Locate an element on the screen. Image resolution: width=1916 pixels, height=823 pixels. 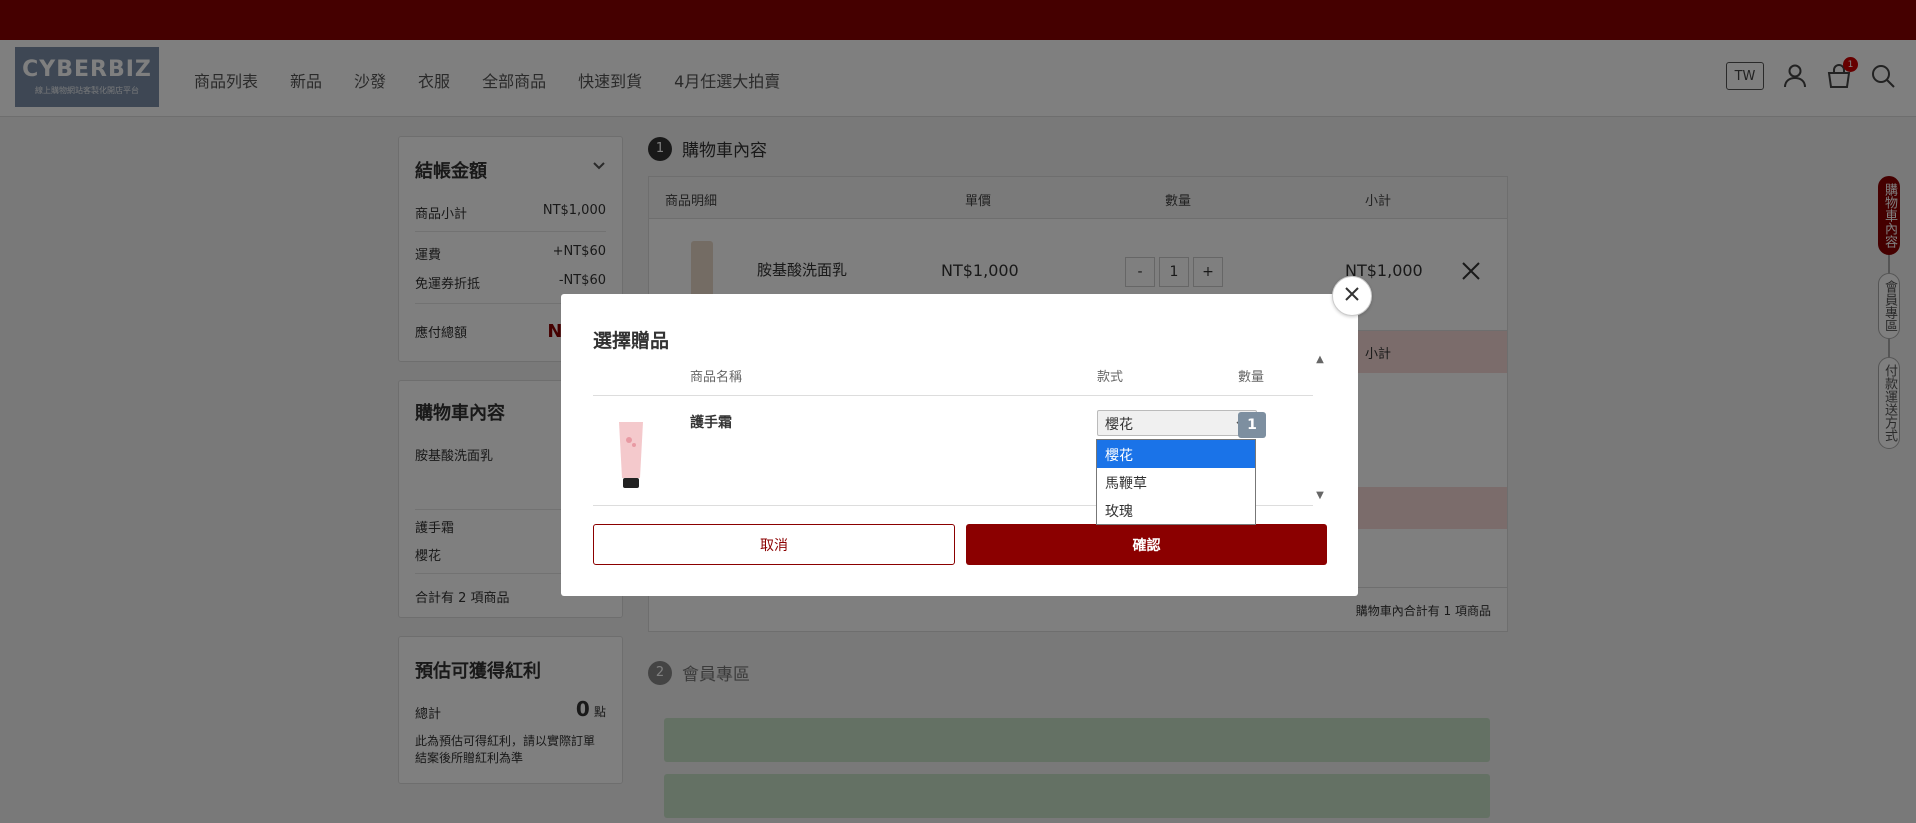
scroll-up-arrow-icon: ▲ is located at coordinates (1320, 360).